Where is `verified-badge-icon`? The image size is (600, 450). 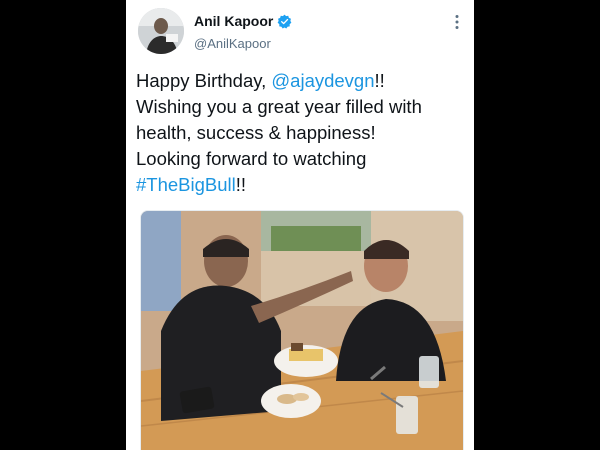
verified-badge-icon is located at coordinates (284, 21).